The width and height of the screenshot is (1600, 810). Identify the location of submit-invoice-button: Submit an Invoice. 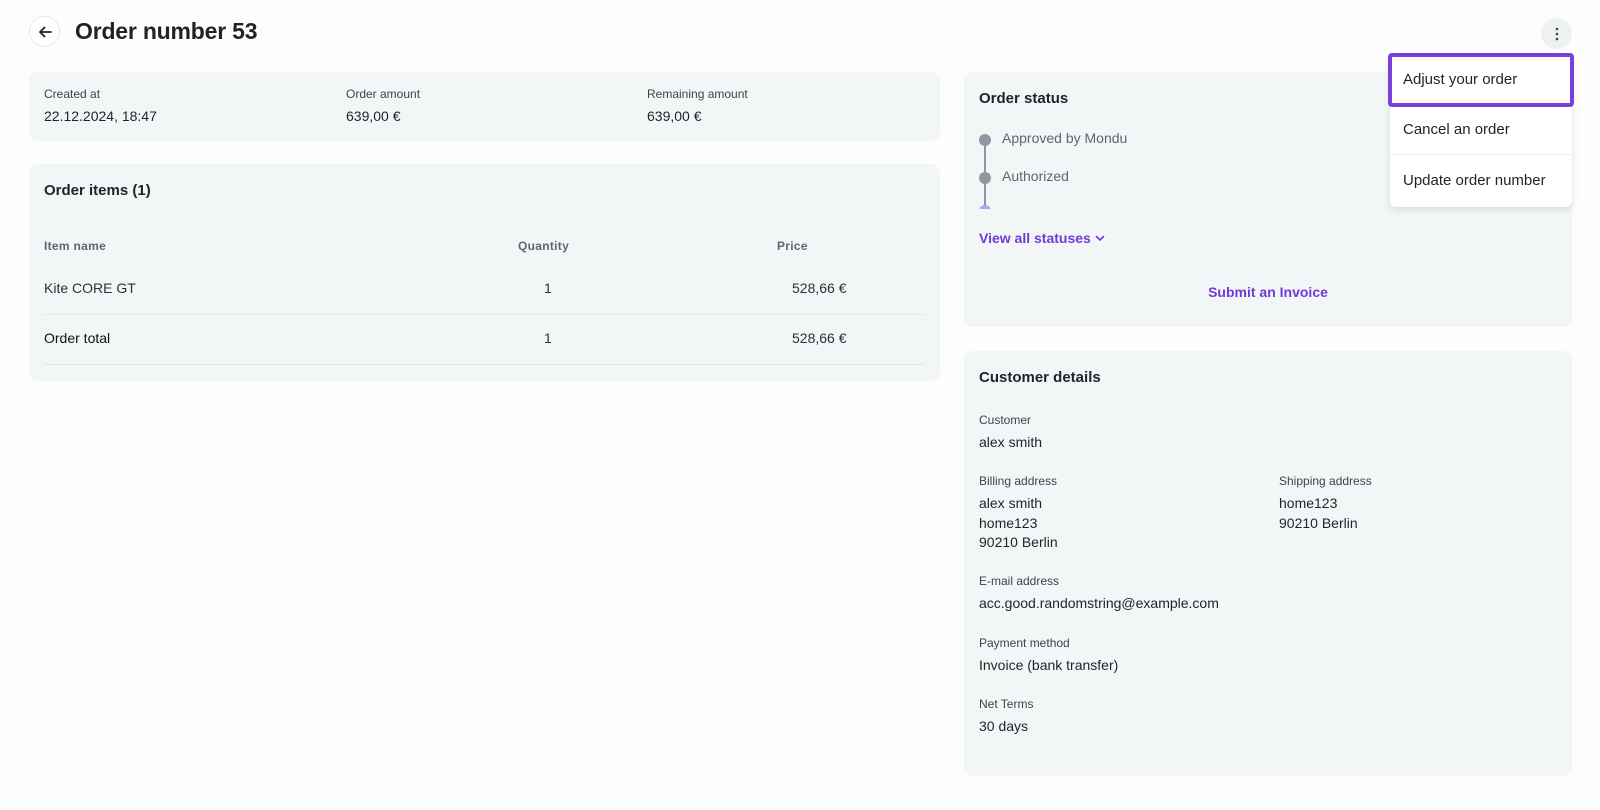
(1268, 292).